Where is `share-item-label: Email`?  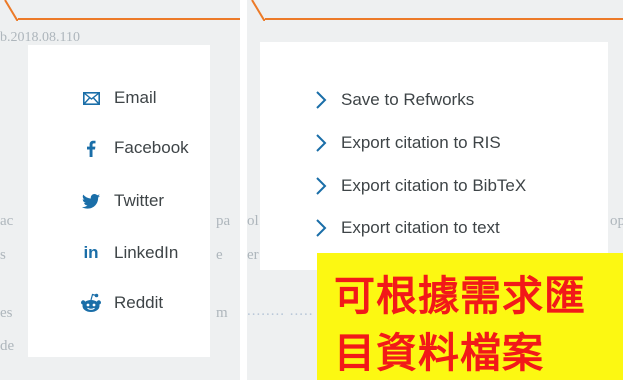 share-item-label: Email is located at coordinates (135, 97).